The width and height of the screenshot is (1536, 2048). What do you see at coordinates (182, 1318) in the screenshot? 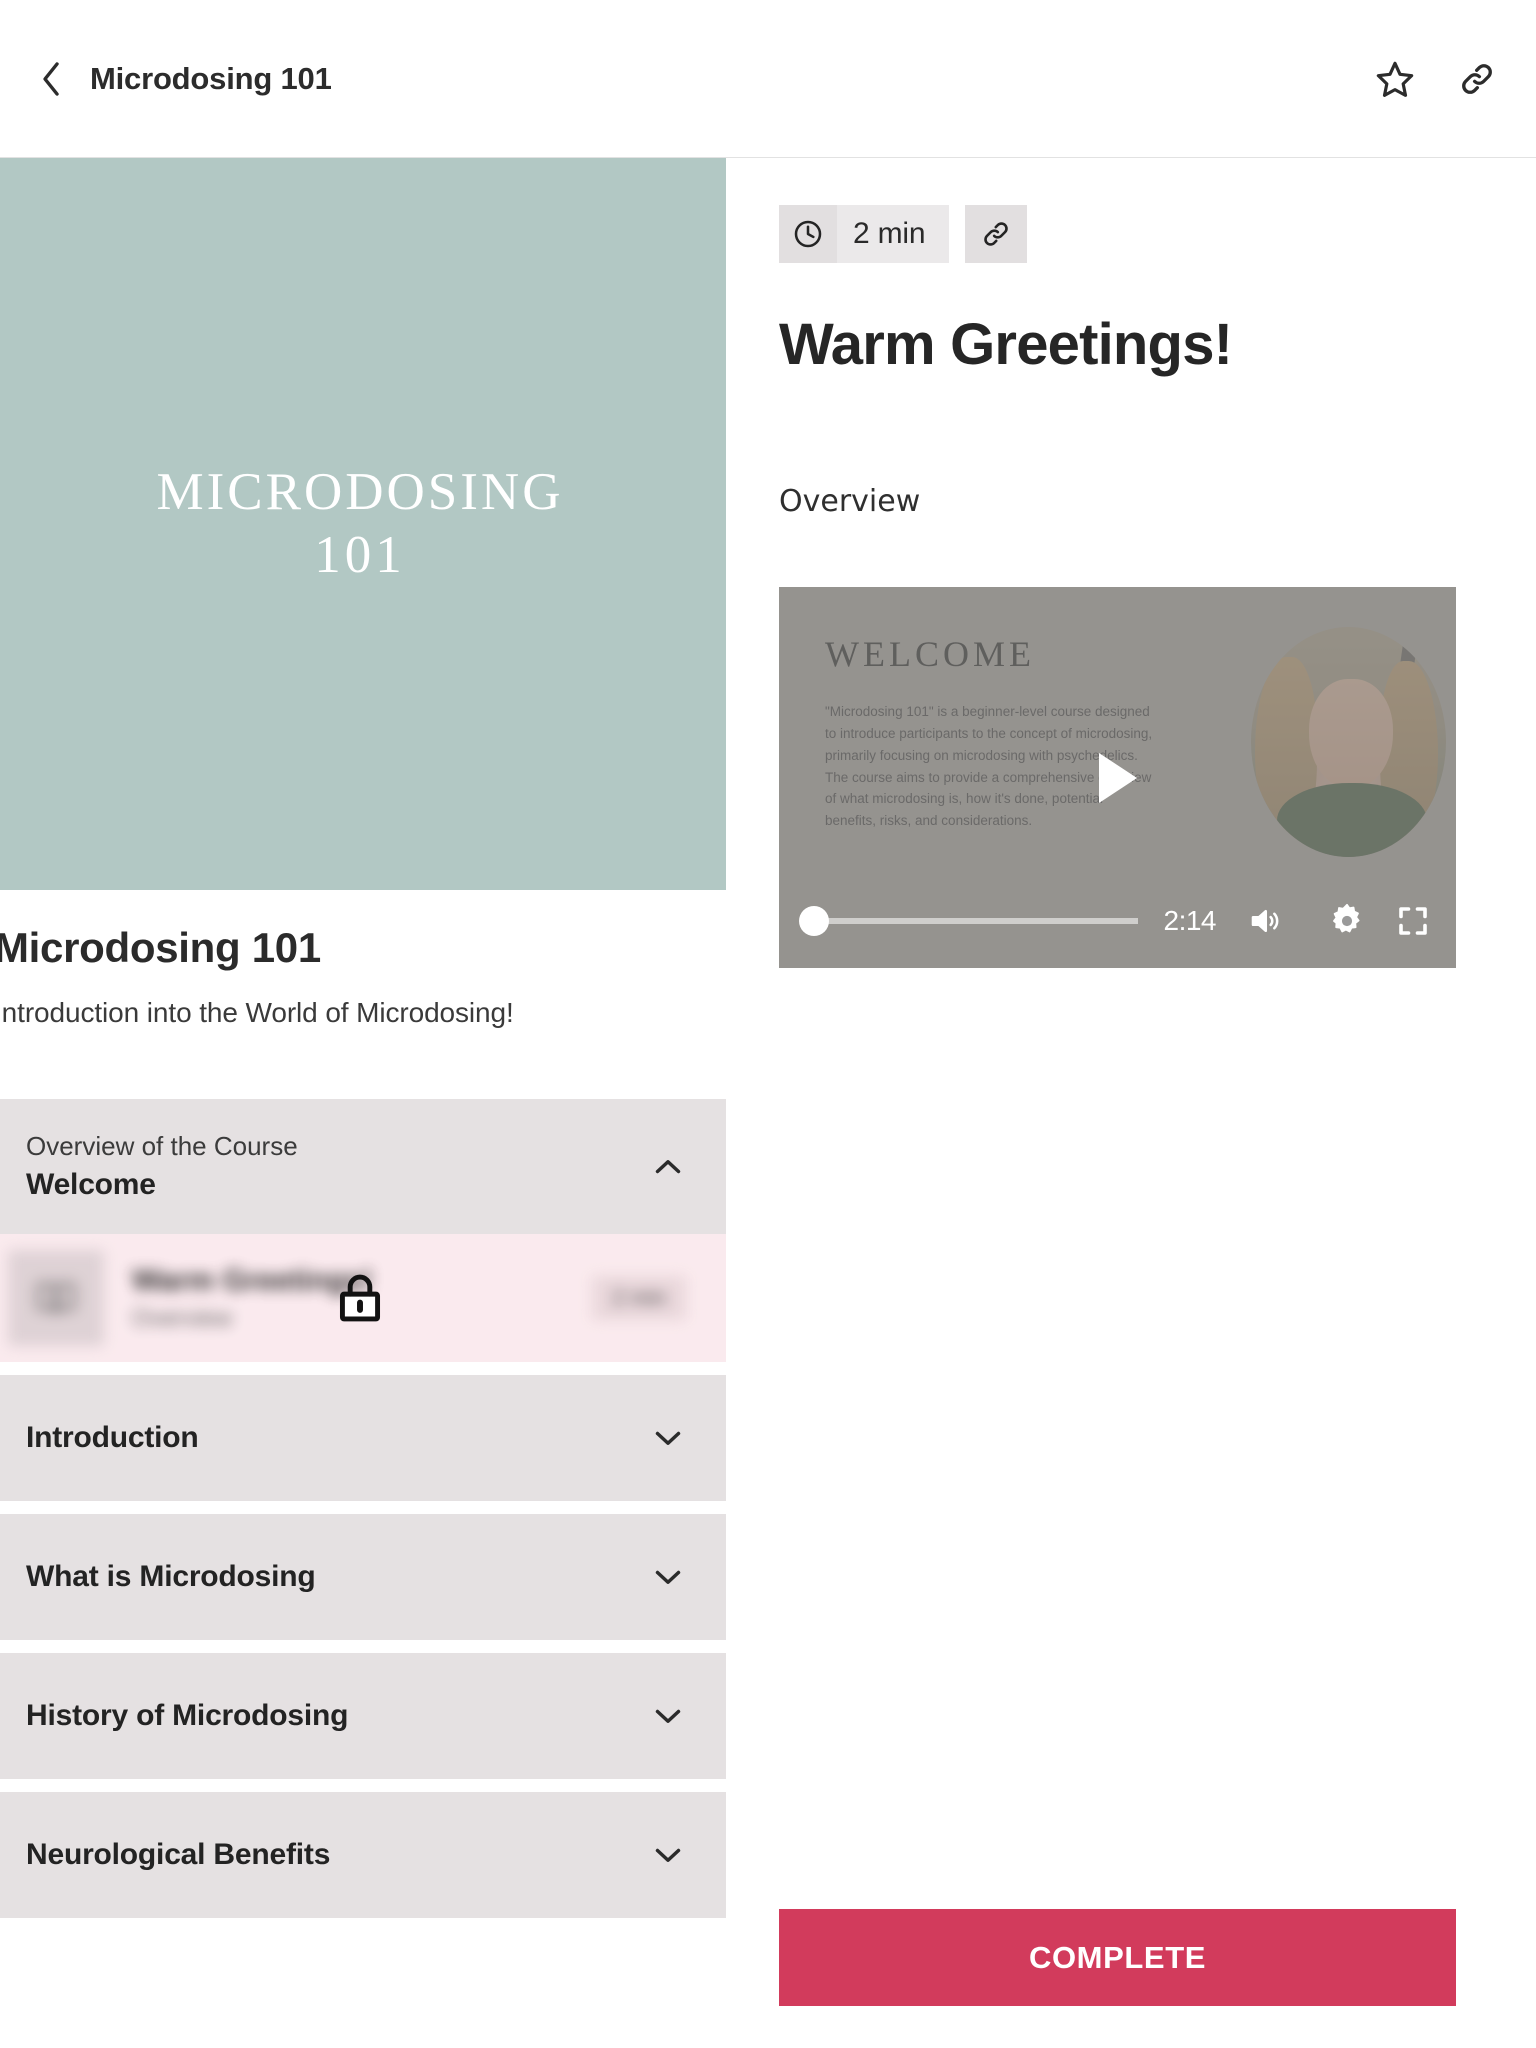
I see `lesson-subtitle: Overview` at bounding box center [182, 1318].